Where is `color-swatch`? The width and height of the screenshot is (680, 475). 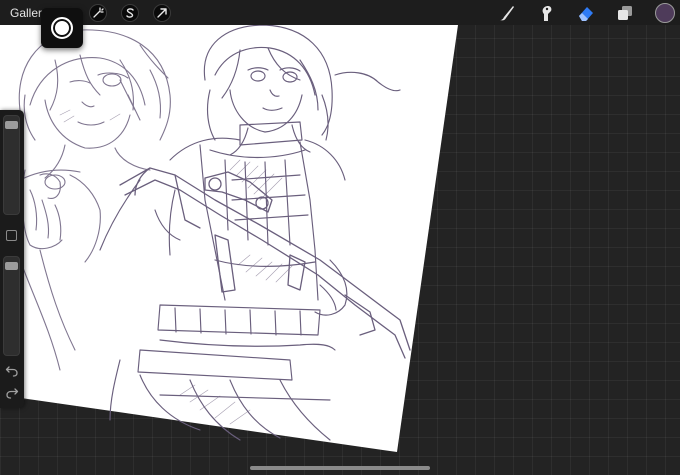
color-swatch is located at coordinates (665, 13).